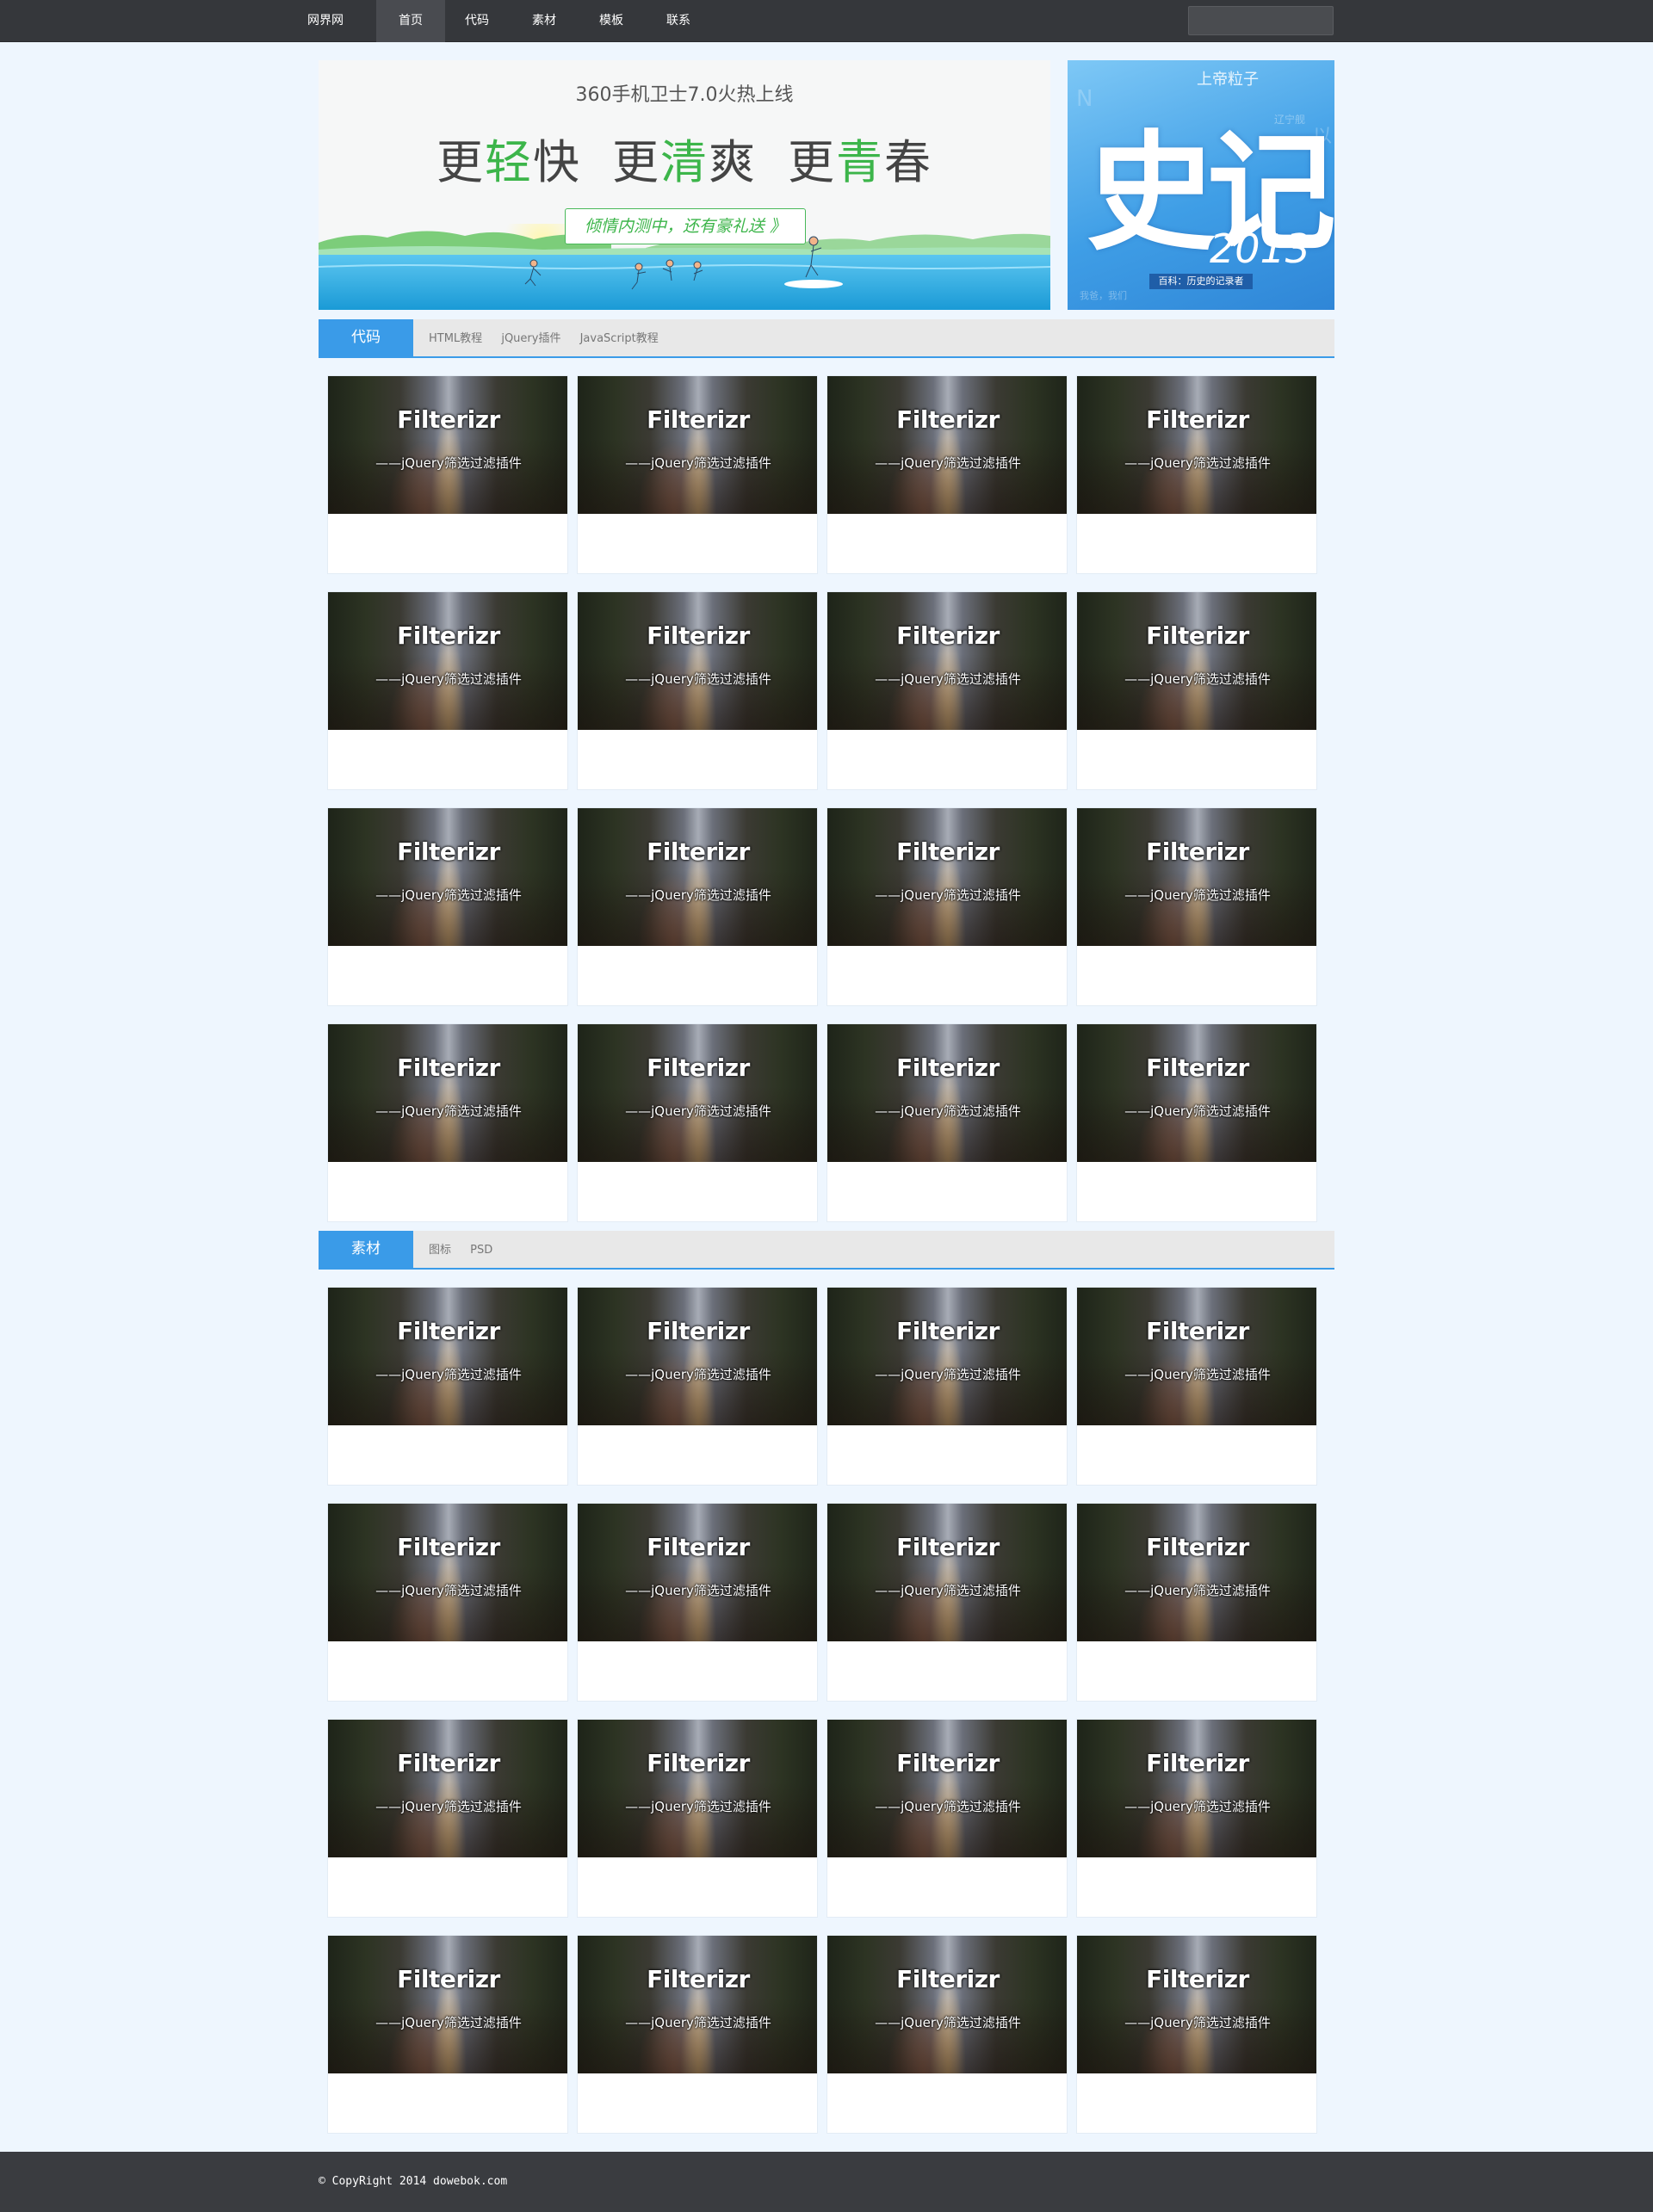 This screenshot has height=2212, width=1653. Describe the element at coordinates (477, 21) in the screenshot. I see `nav-item-code: 代码` at that location.